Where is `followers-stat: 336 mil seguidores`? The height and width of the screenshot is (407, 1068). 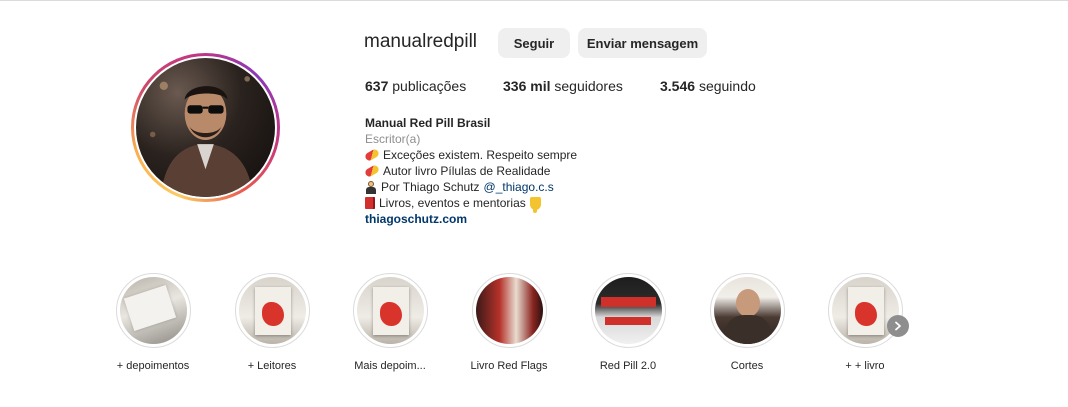
followers-stat: 336 mil seguidores is located at coordinates (563, 86).